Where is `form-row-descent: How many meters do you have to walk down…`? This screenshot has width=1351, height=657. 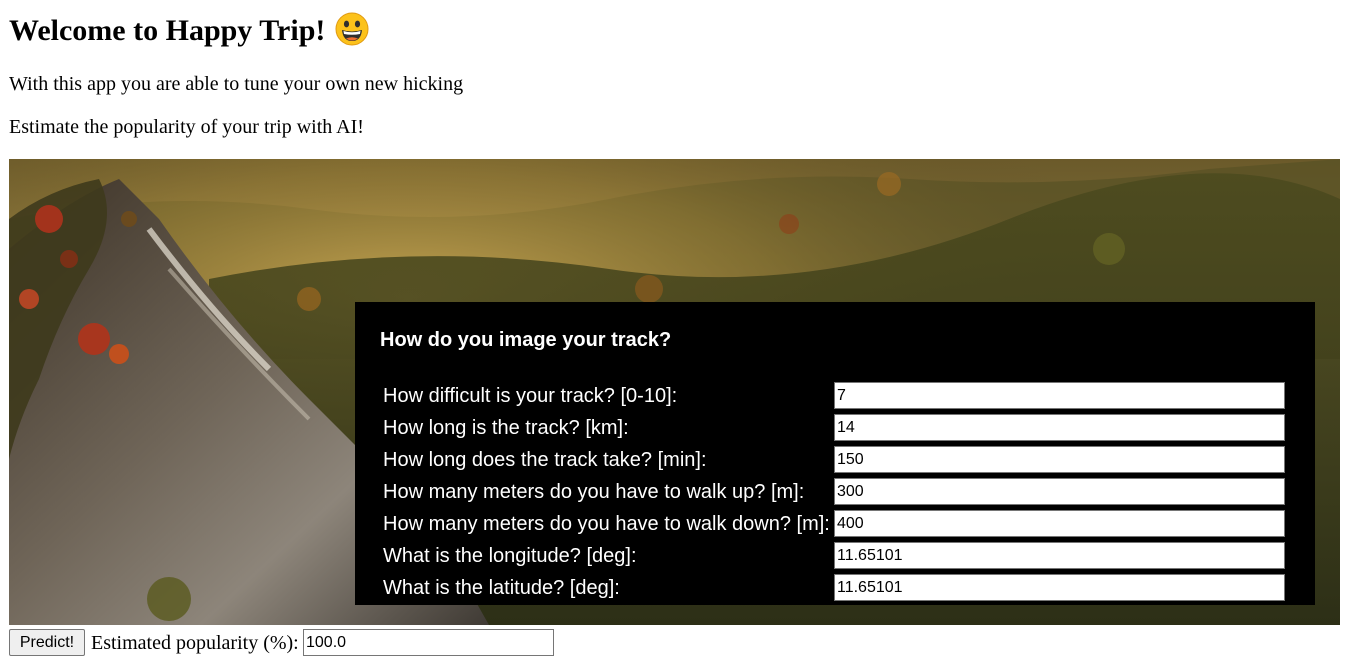
form-row-descent: How many meters do you have to walk down… is located at coordinates (838, 524).